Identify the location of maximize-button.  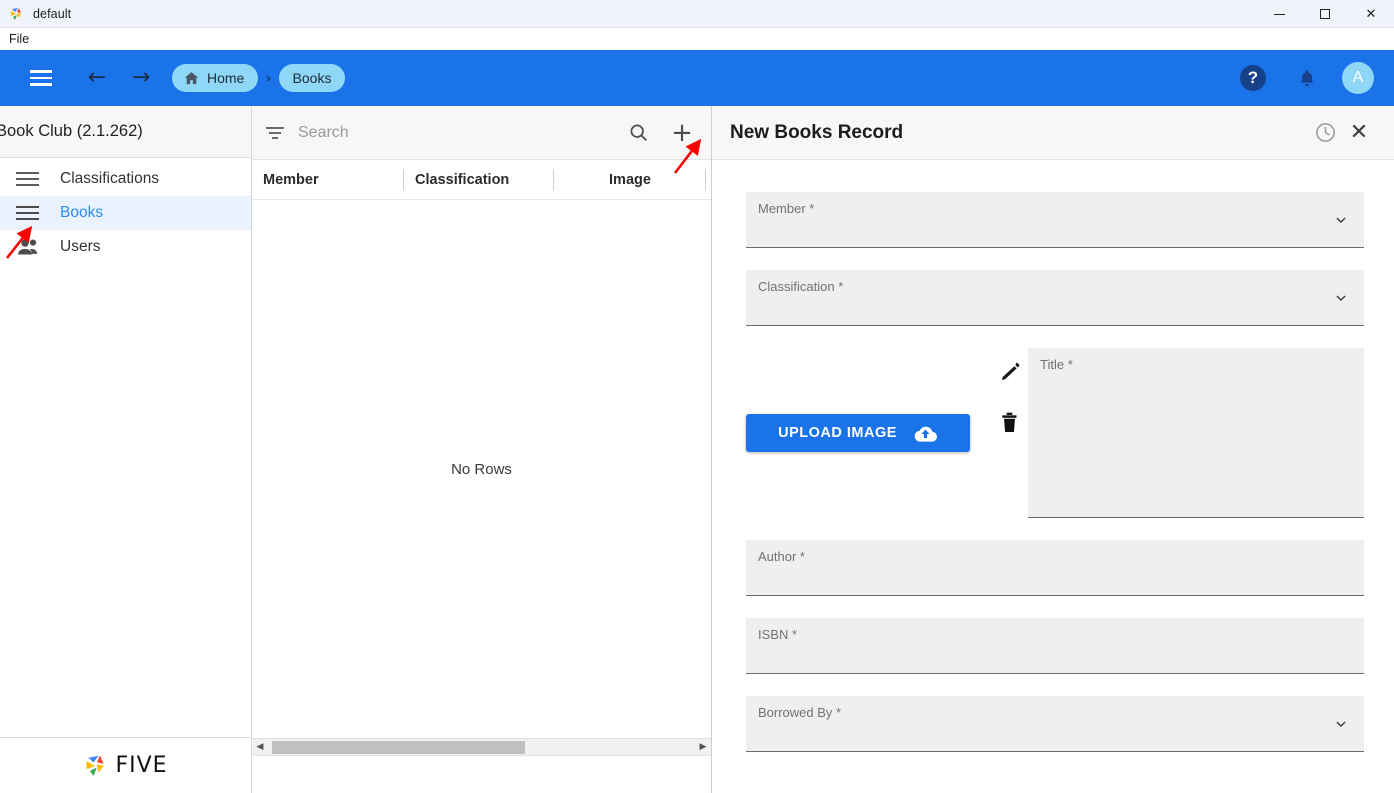
(1325, 14).